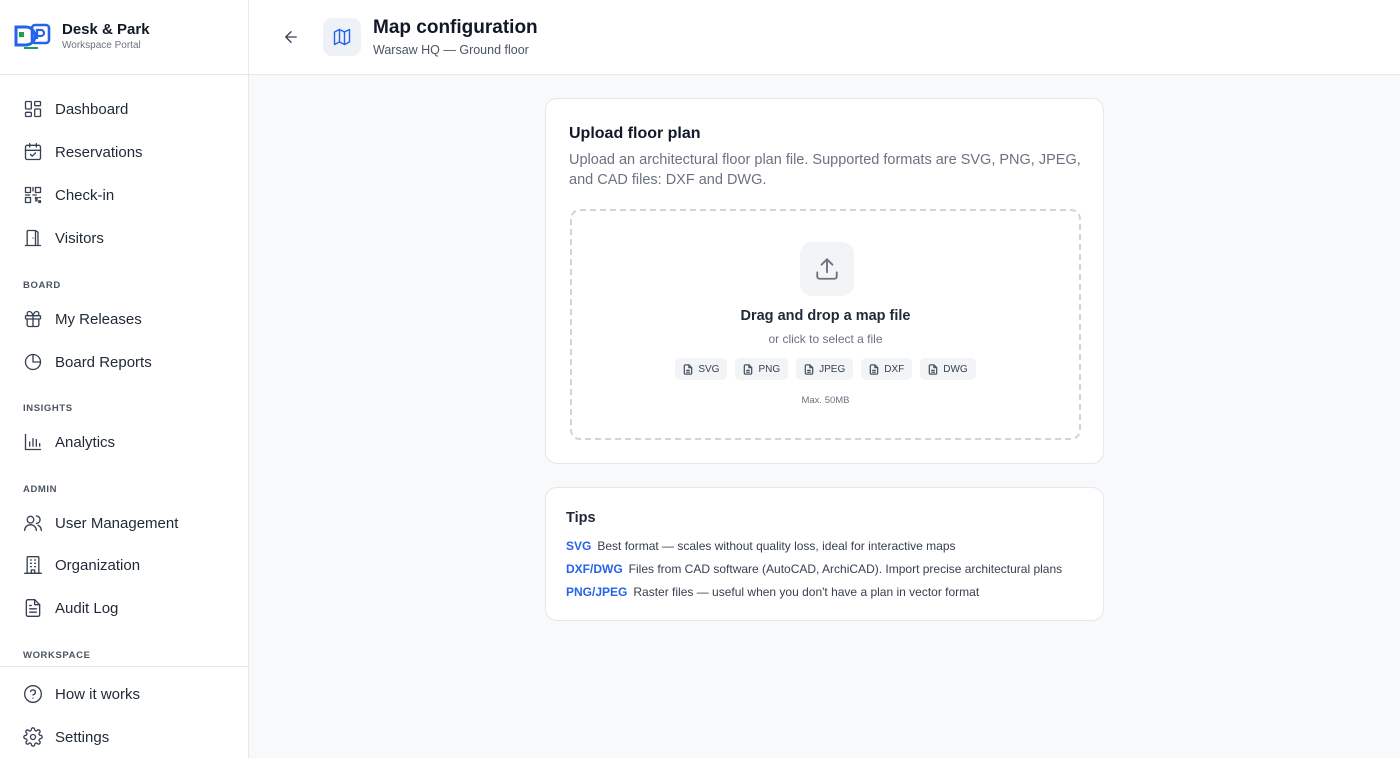 This screenshot has height=758, width=1400. I want to click on upload-title: Upload floor plan, so click(635, 133).